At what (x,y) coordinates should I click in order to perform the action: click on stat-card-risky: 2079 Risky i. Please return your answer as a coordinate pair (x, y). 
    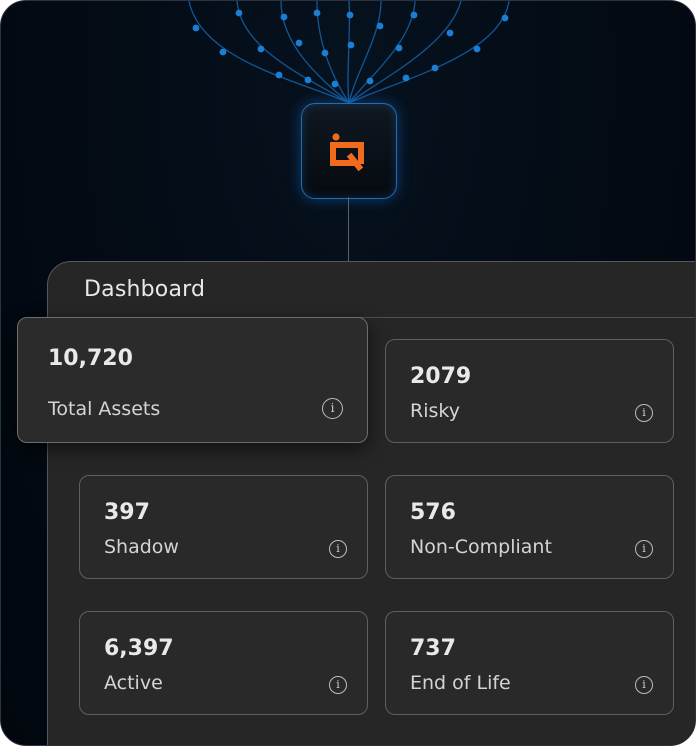
    Looking at the image, I should click on (529, 391).